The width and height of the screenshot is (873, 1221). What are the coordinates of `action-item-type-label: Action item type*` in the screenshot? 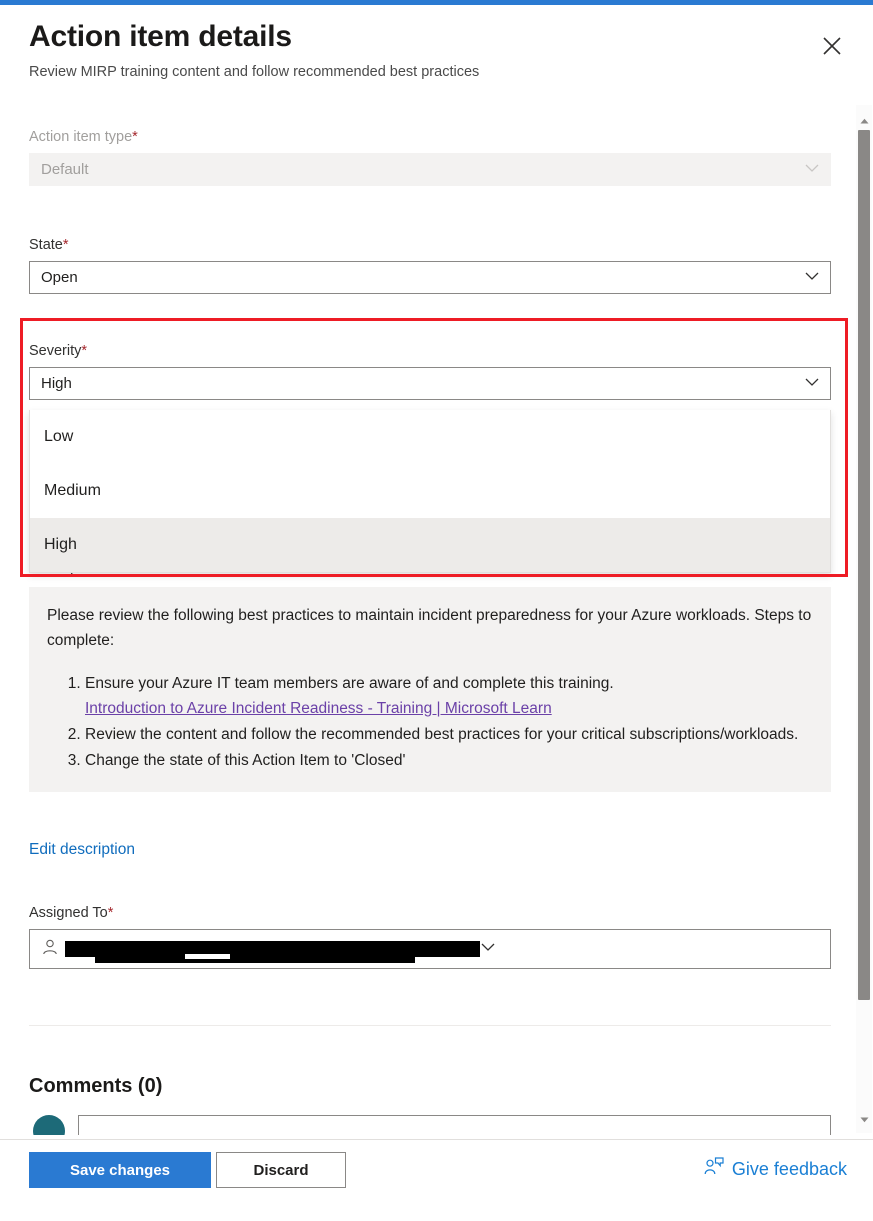 It's located at (83, 137).